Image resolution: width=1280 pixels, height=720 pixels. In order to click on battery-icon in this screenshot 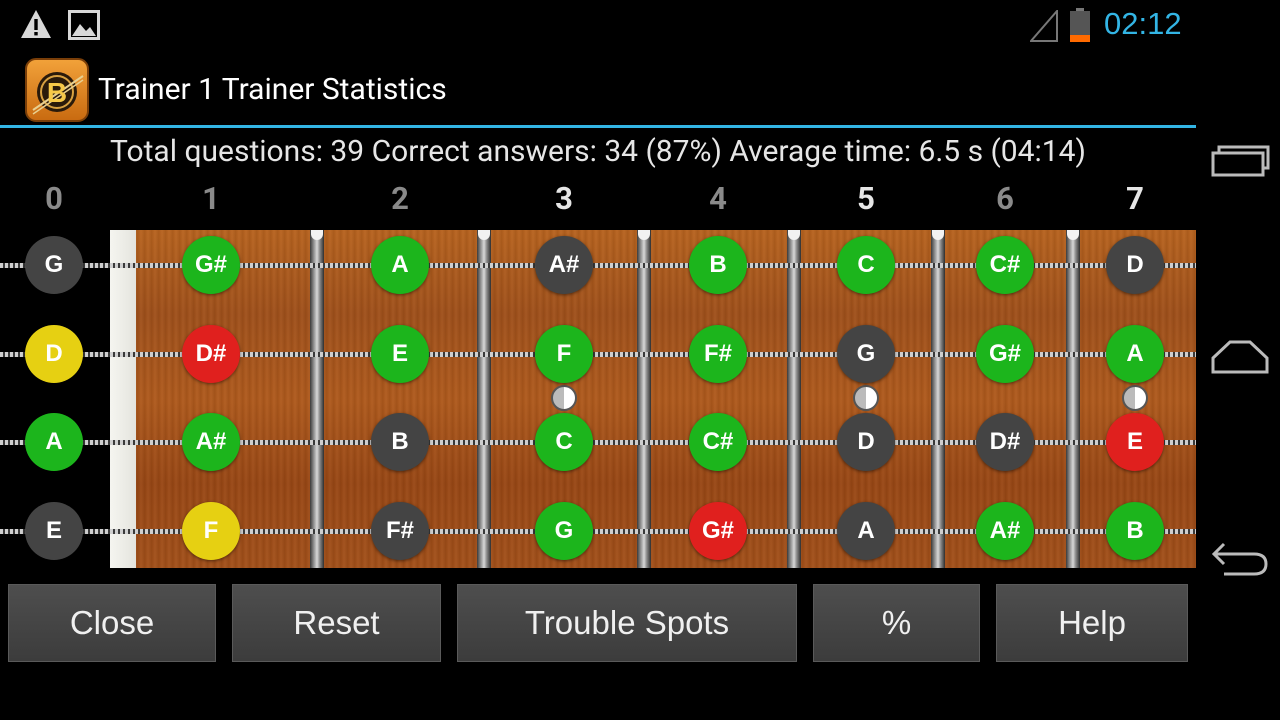, I will do `click(1080, 25)`.